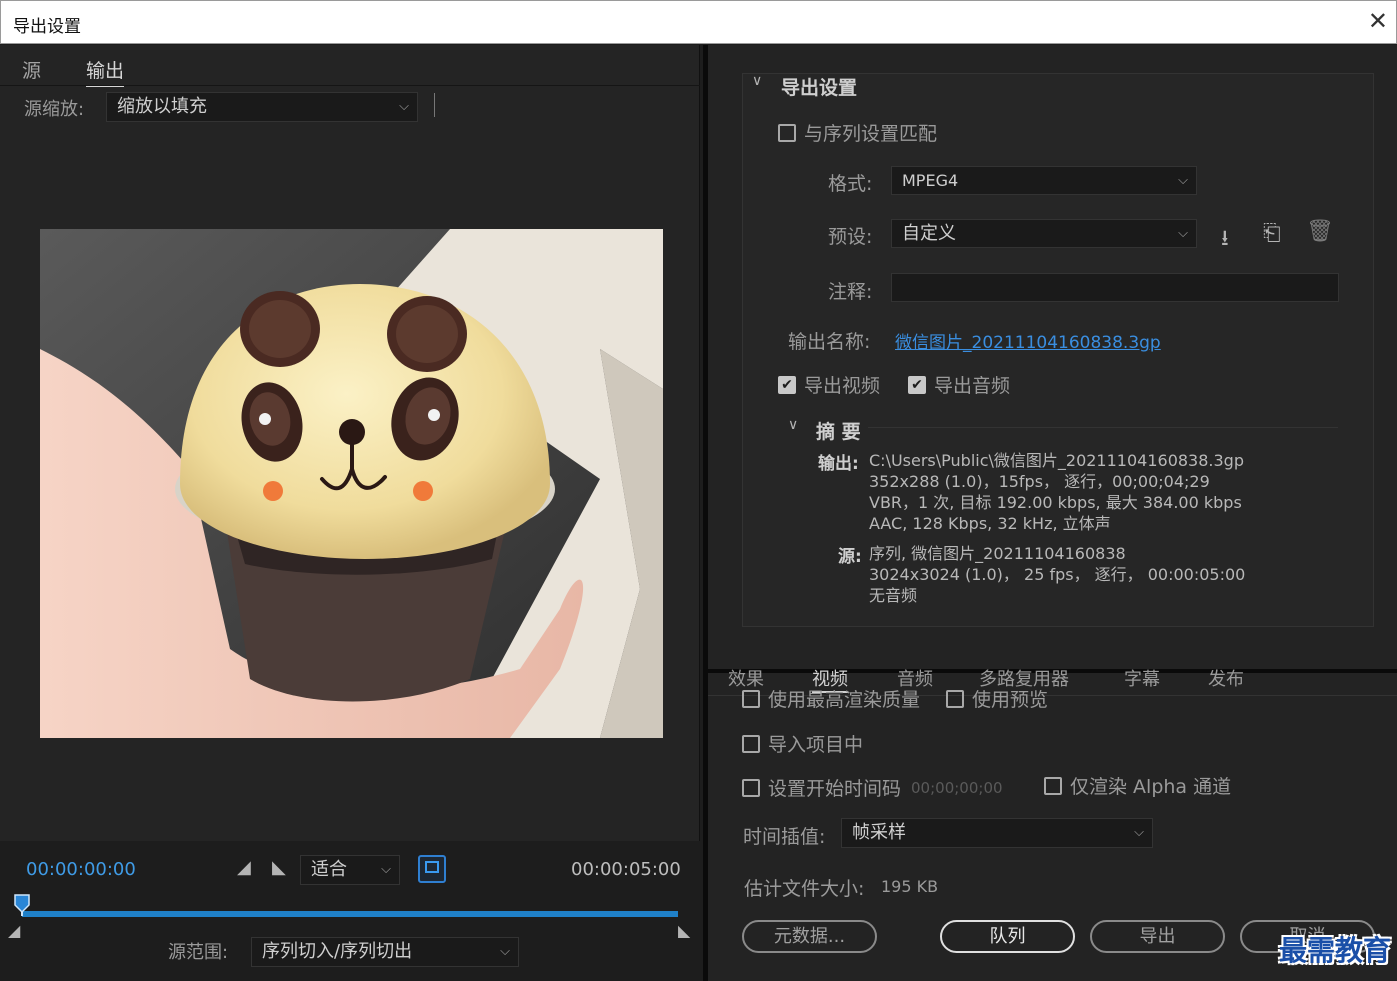 This screenshot has height=981, width=1397. I want to click on filesize-value: 195 KB, so click(910, 886).